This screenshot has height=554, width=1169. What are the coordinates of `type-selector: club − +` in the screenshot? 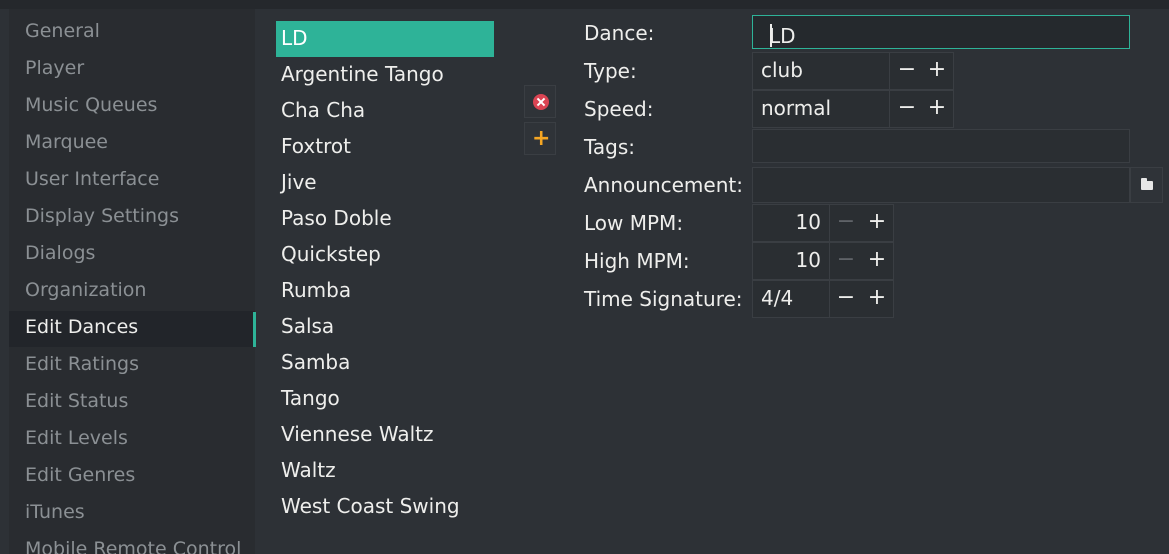 It's located at (853, 71).